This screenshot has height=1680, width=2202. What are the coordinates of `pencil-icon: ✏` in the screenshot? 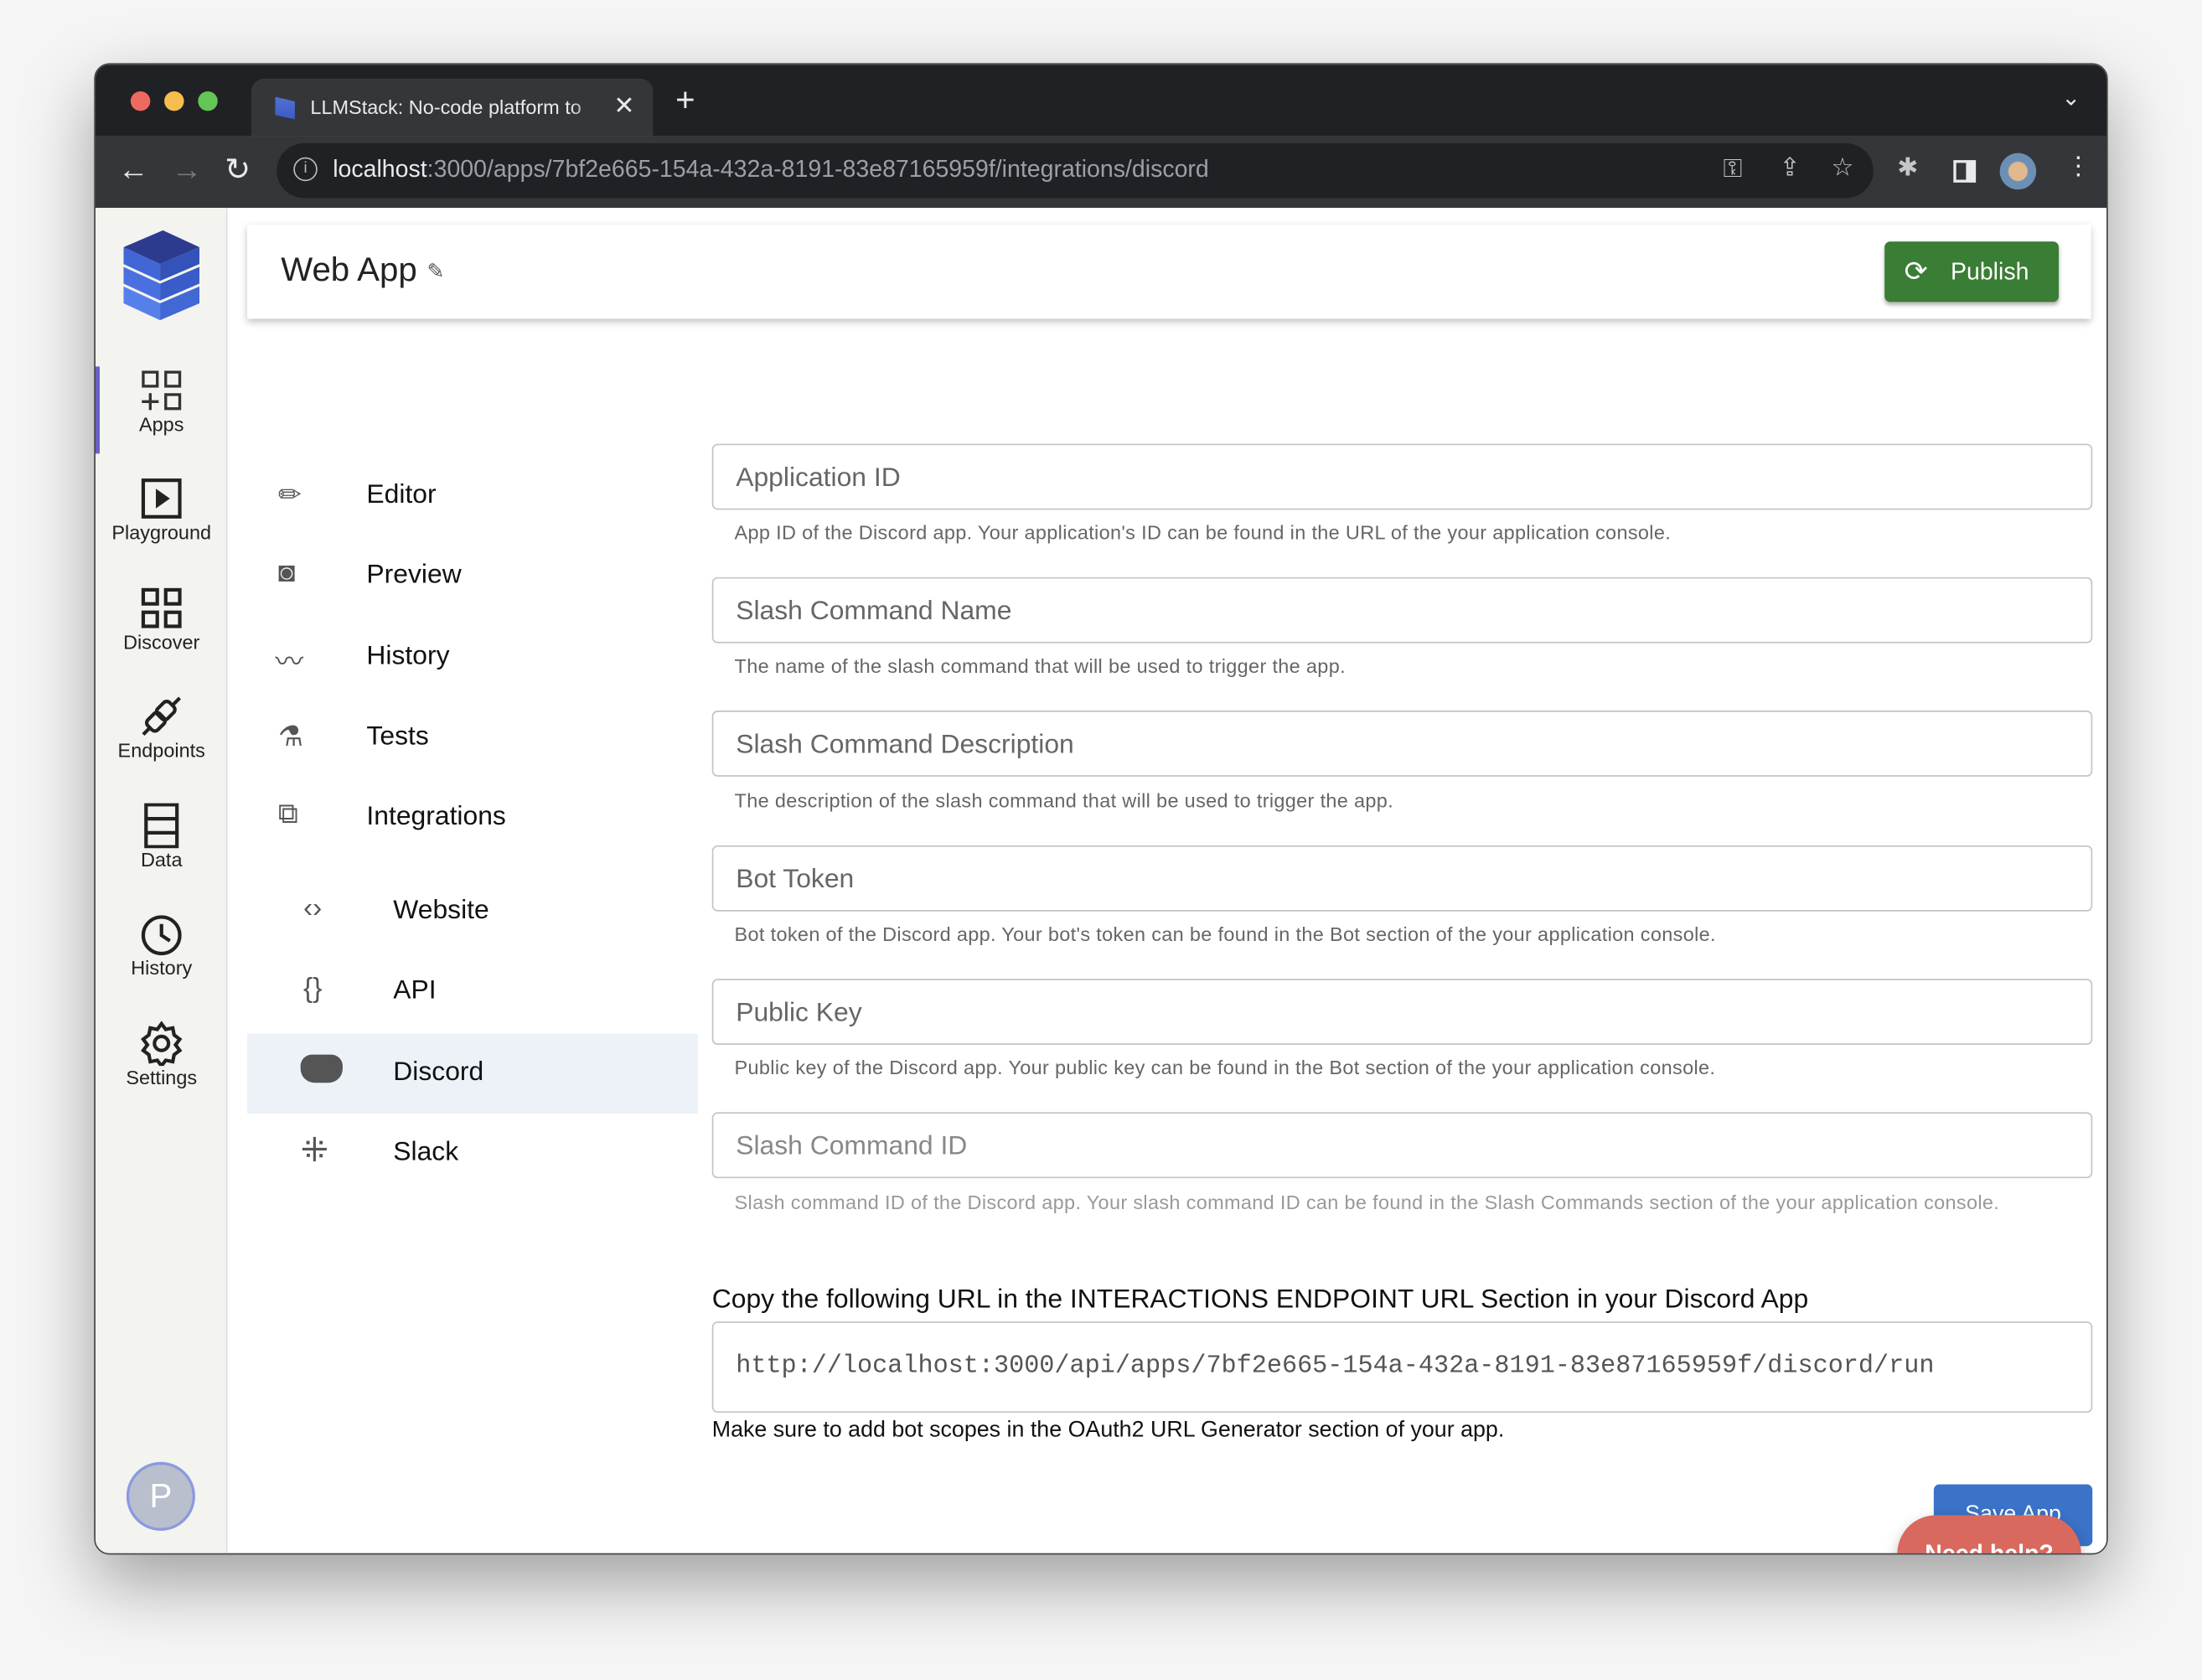 It's located at (290, 496).